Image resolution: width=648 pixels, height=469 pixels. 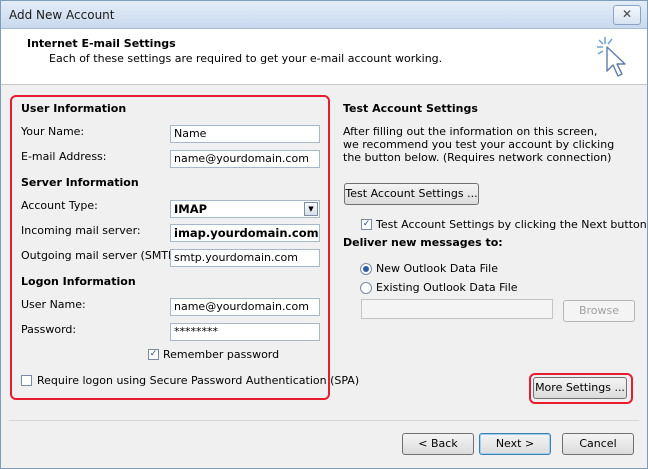 I want to click on header-title: Internet E-mail Settings, so click(x=101, y=43).